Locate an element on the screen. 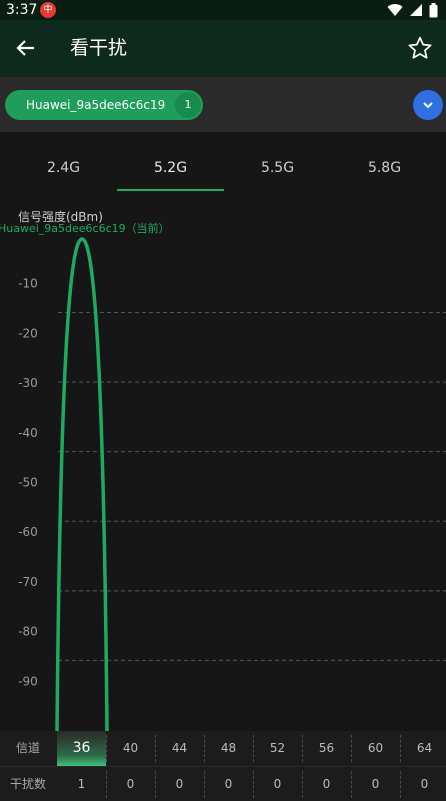  series-label: Huawei_9a5dee6c6c19（当前） is located at coordinates (85, 228).